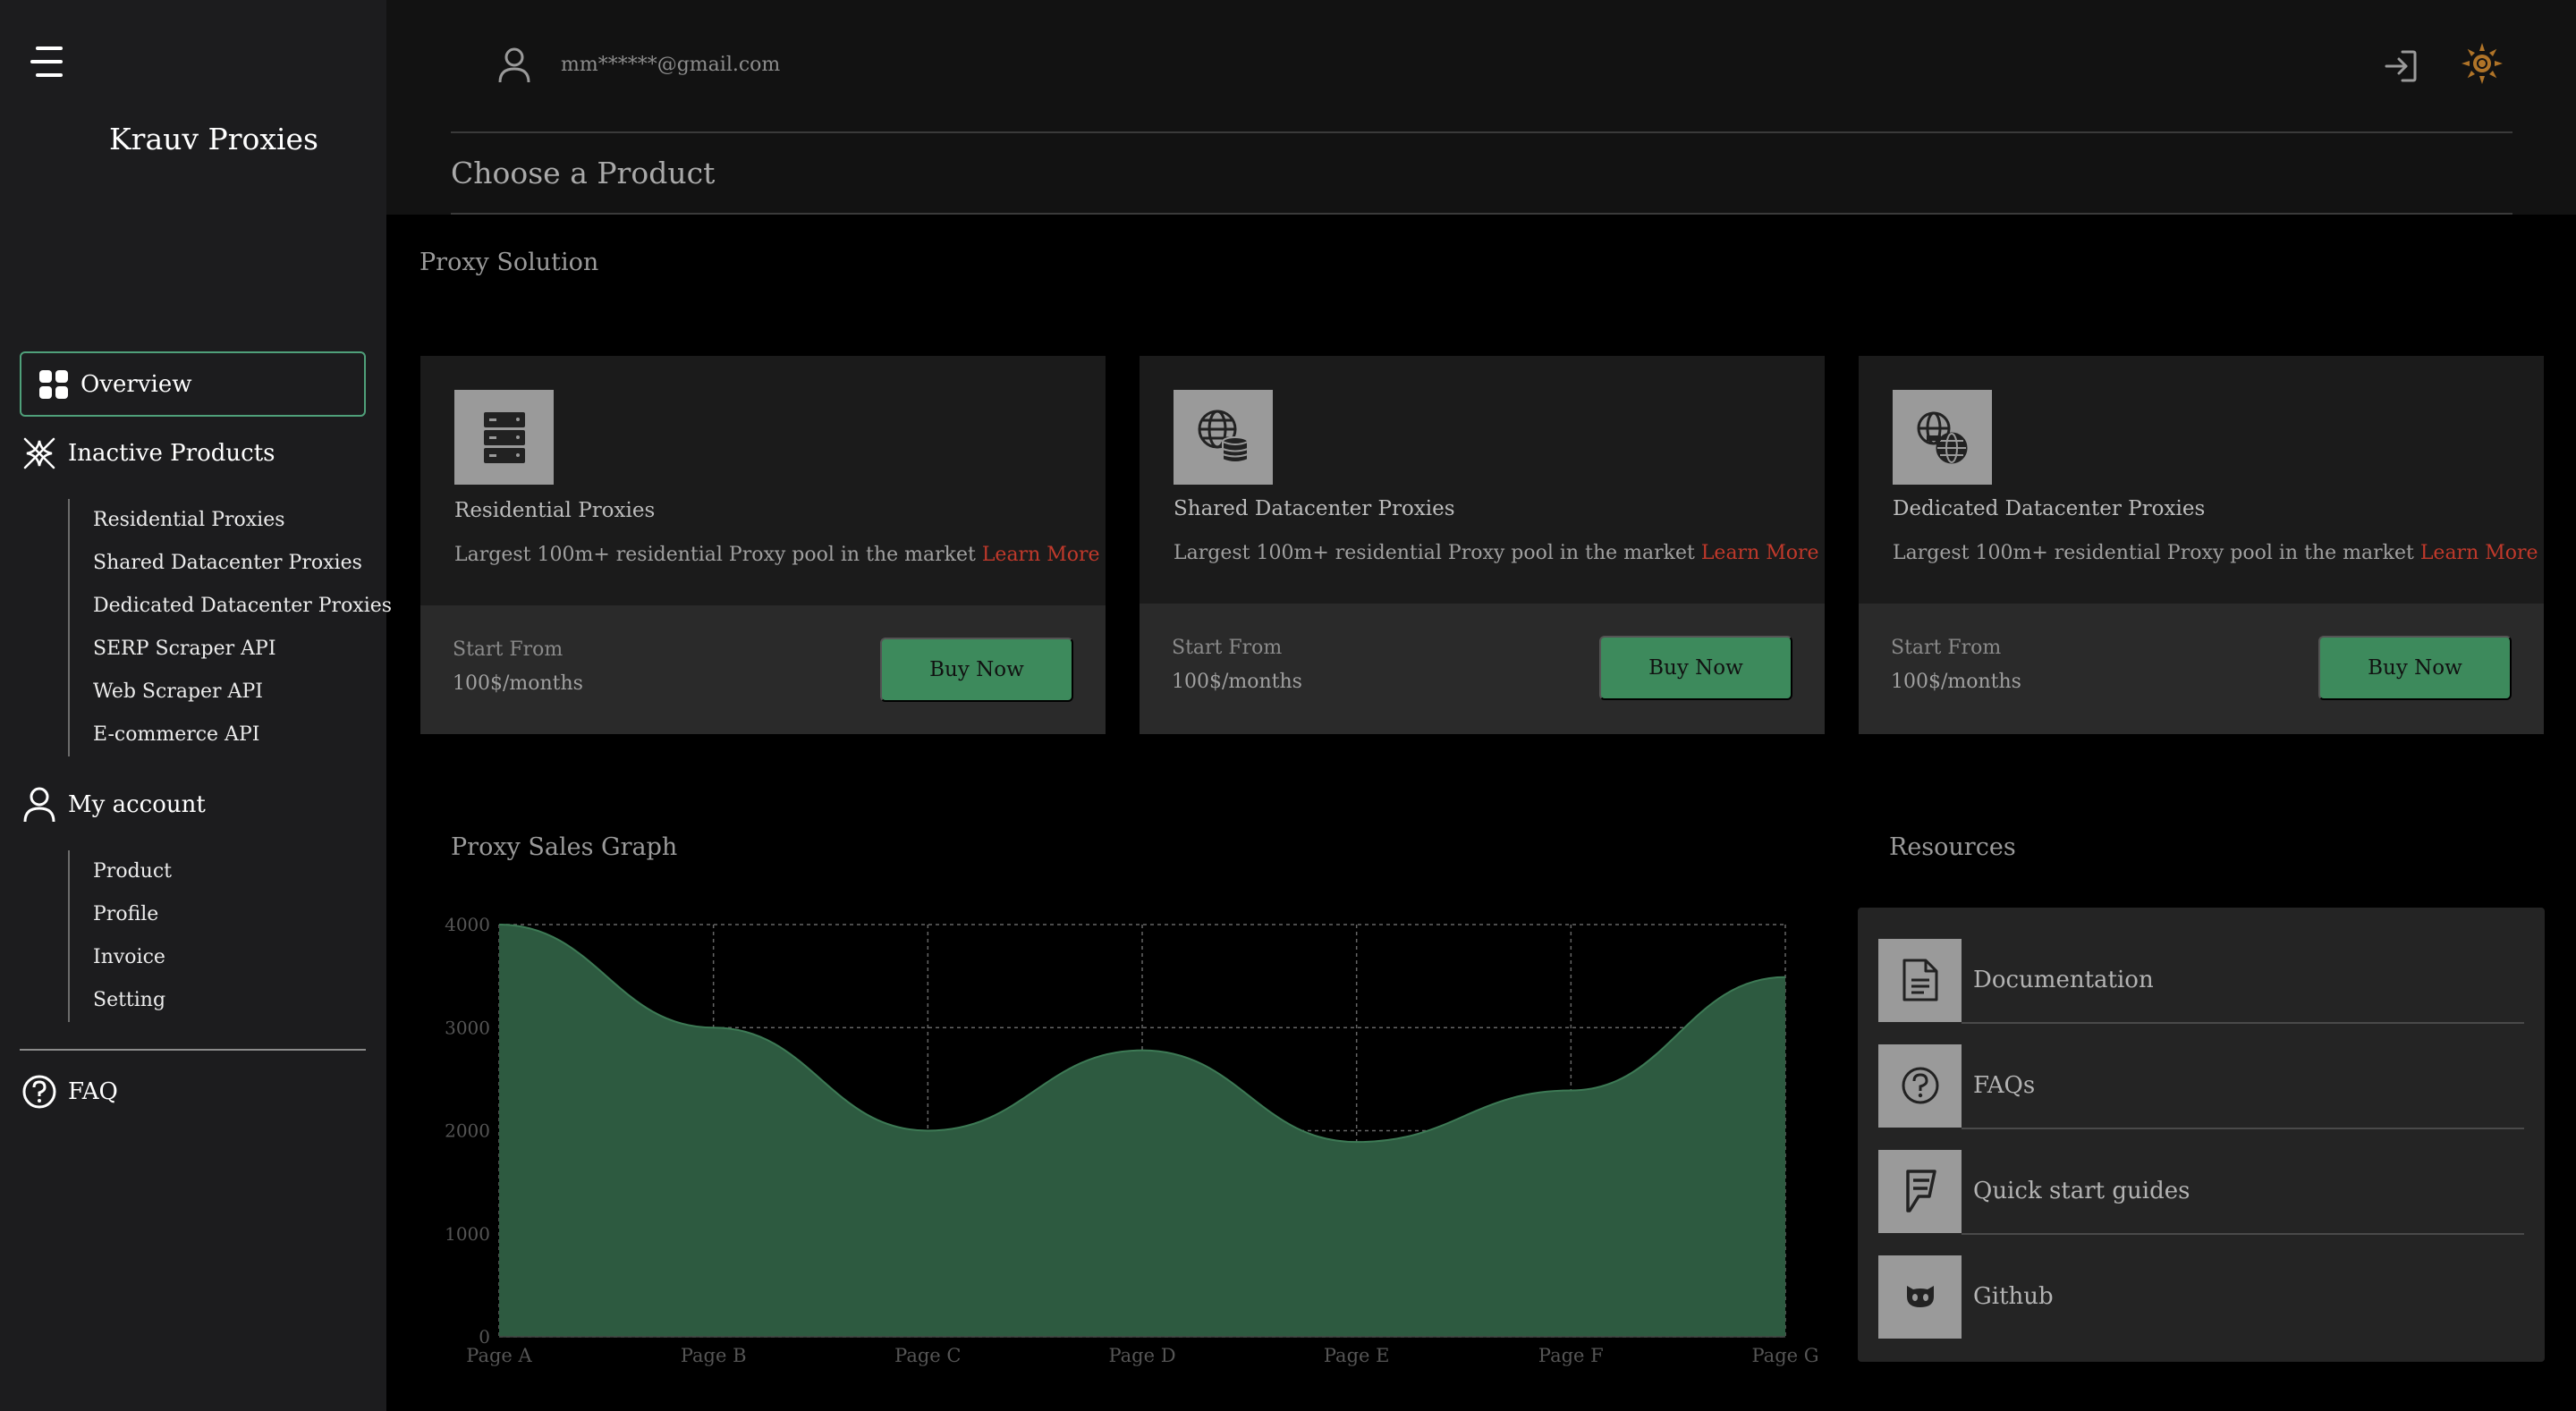 The height and width of the screenshot is (1411, 2576). Describe the element at coordinates (1357, 1356) in the screenshot. I see `x-tick-label: Page E` at that location.